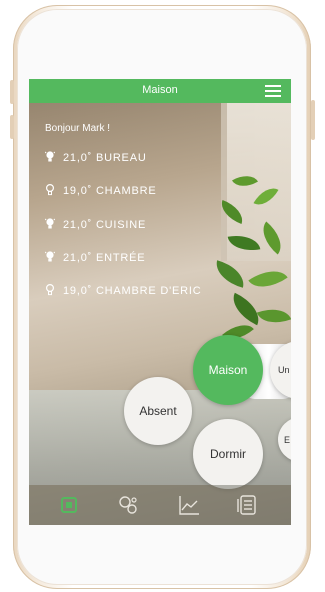  What do you see at coordinates (69, 505) in the screenshot?
I see `home-icon` at bounding box center [69, 505].